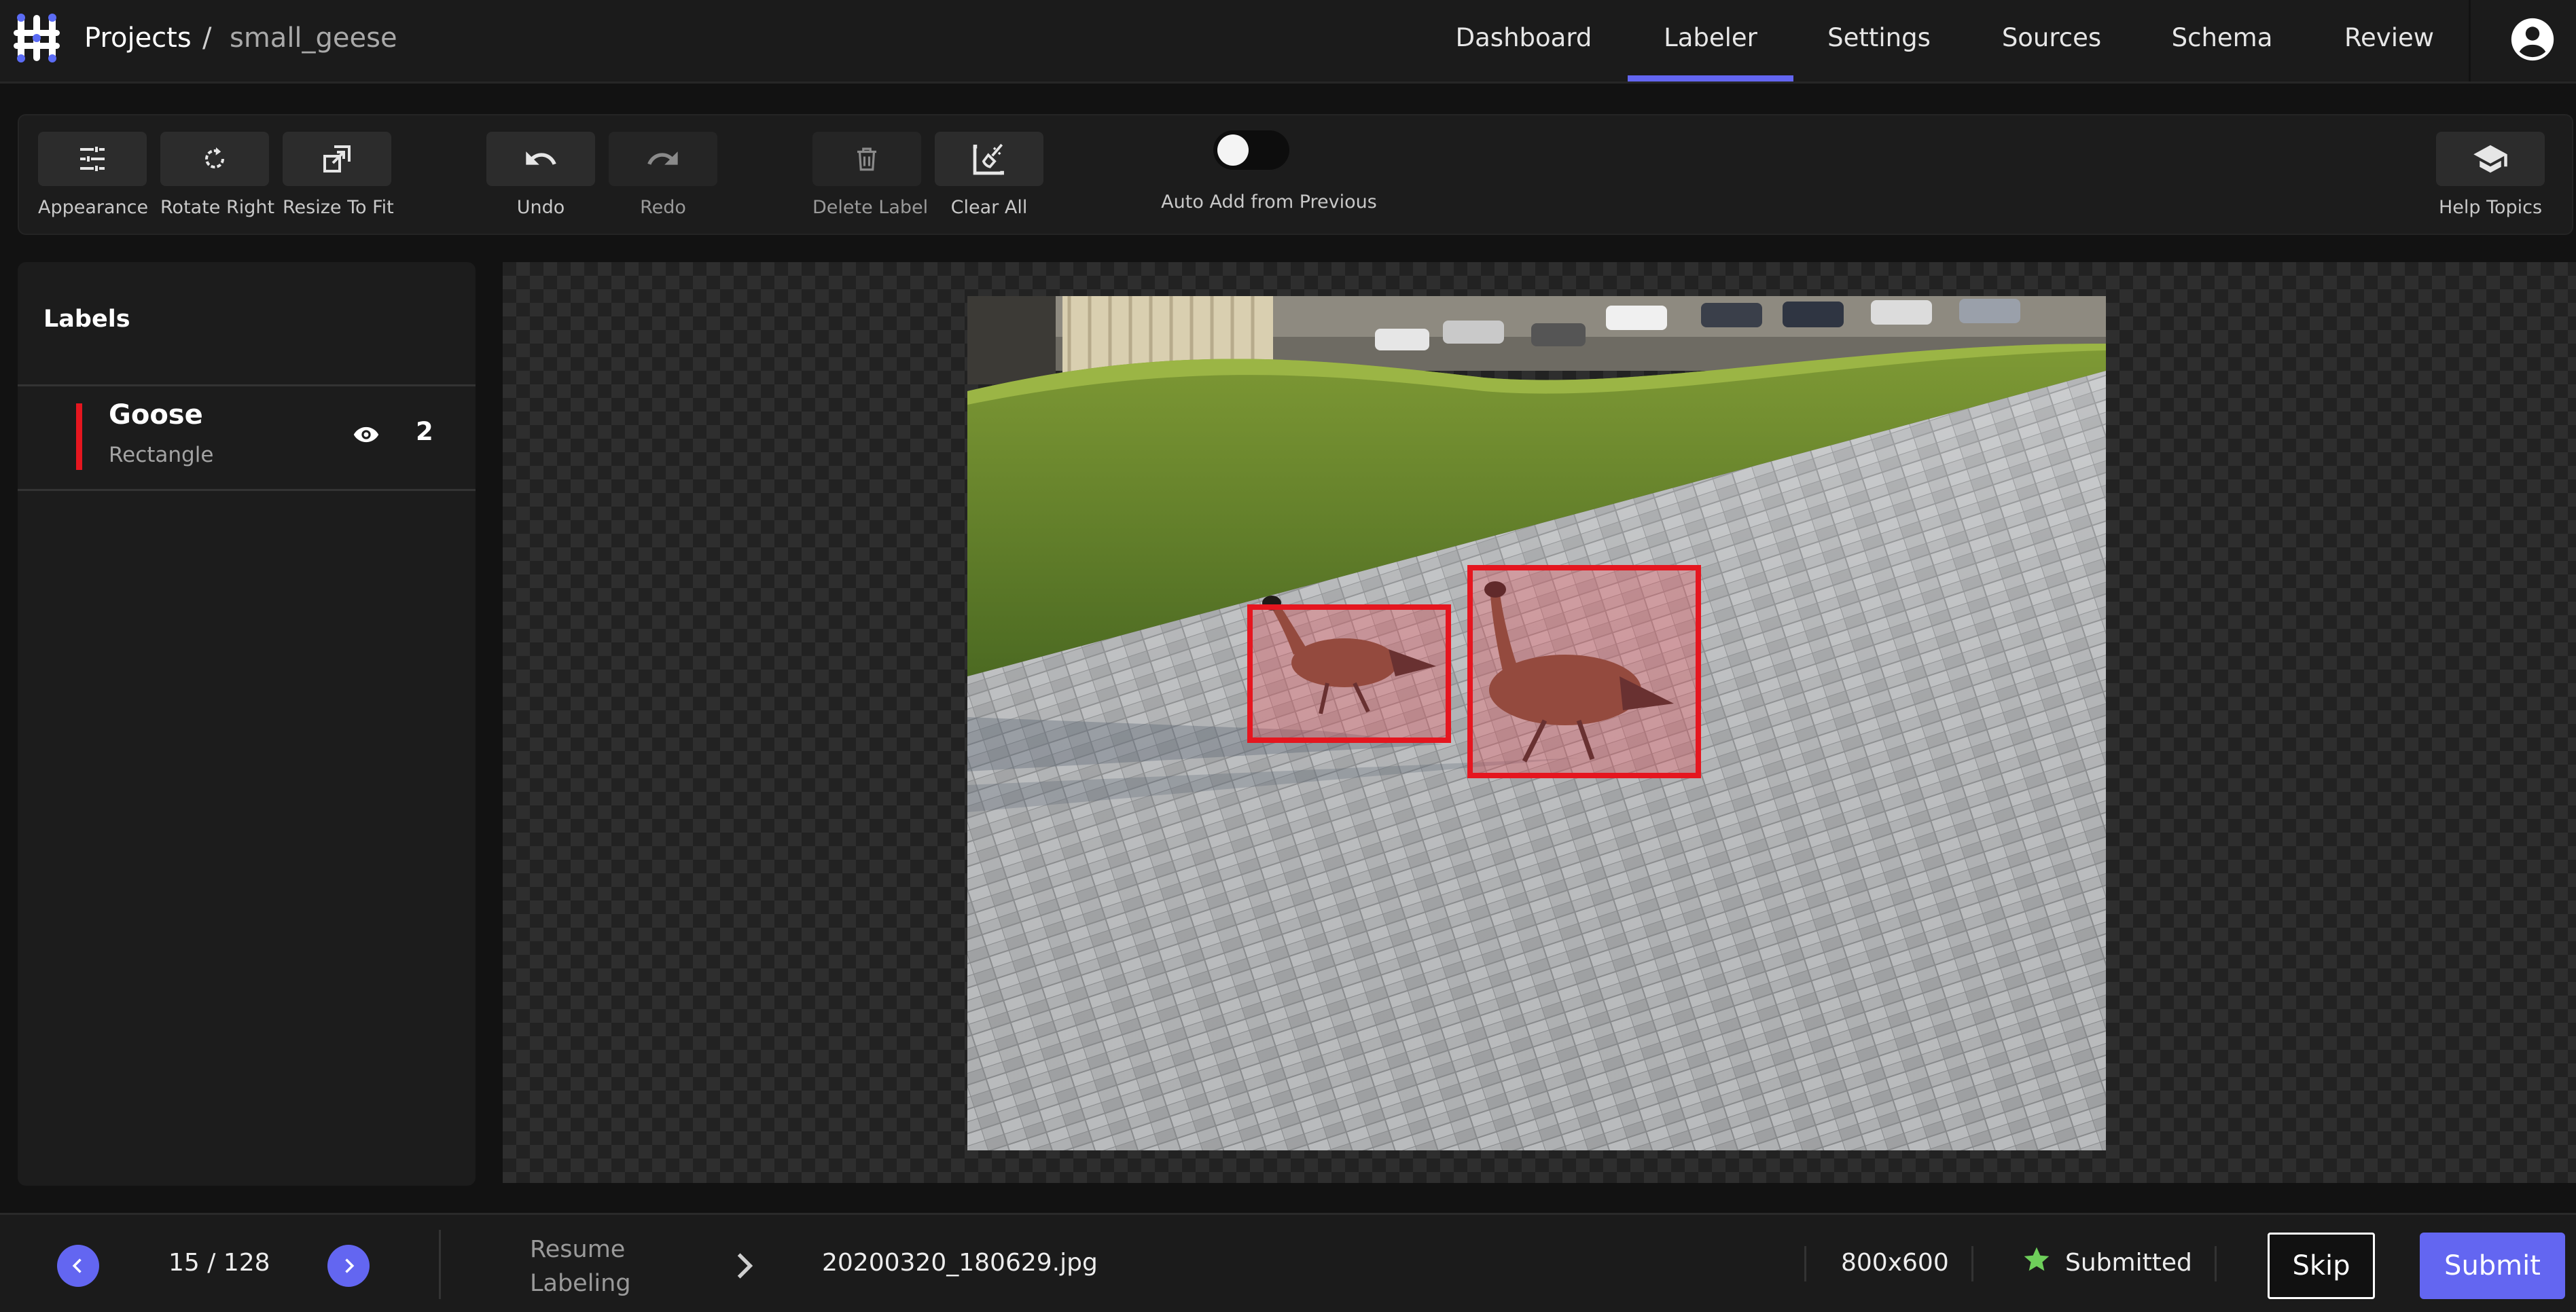  Describe the element at coordinates (314, 38) in the screenshot. I see `breadcrumb-project-name: small_geese` at that location.